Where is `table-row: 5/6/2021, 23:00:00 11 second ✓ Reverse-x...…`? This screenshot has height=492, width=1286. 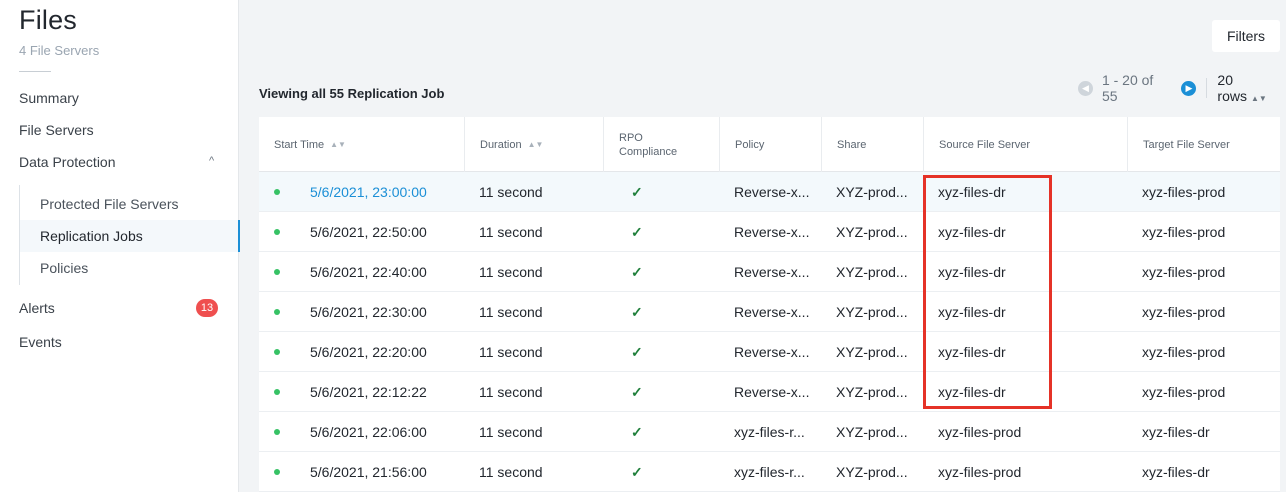
table-row: 5/6/2021, 23:00:00 11 second ✓ Reverse-x...… is located at coordinates (769, 192).